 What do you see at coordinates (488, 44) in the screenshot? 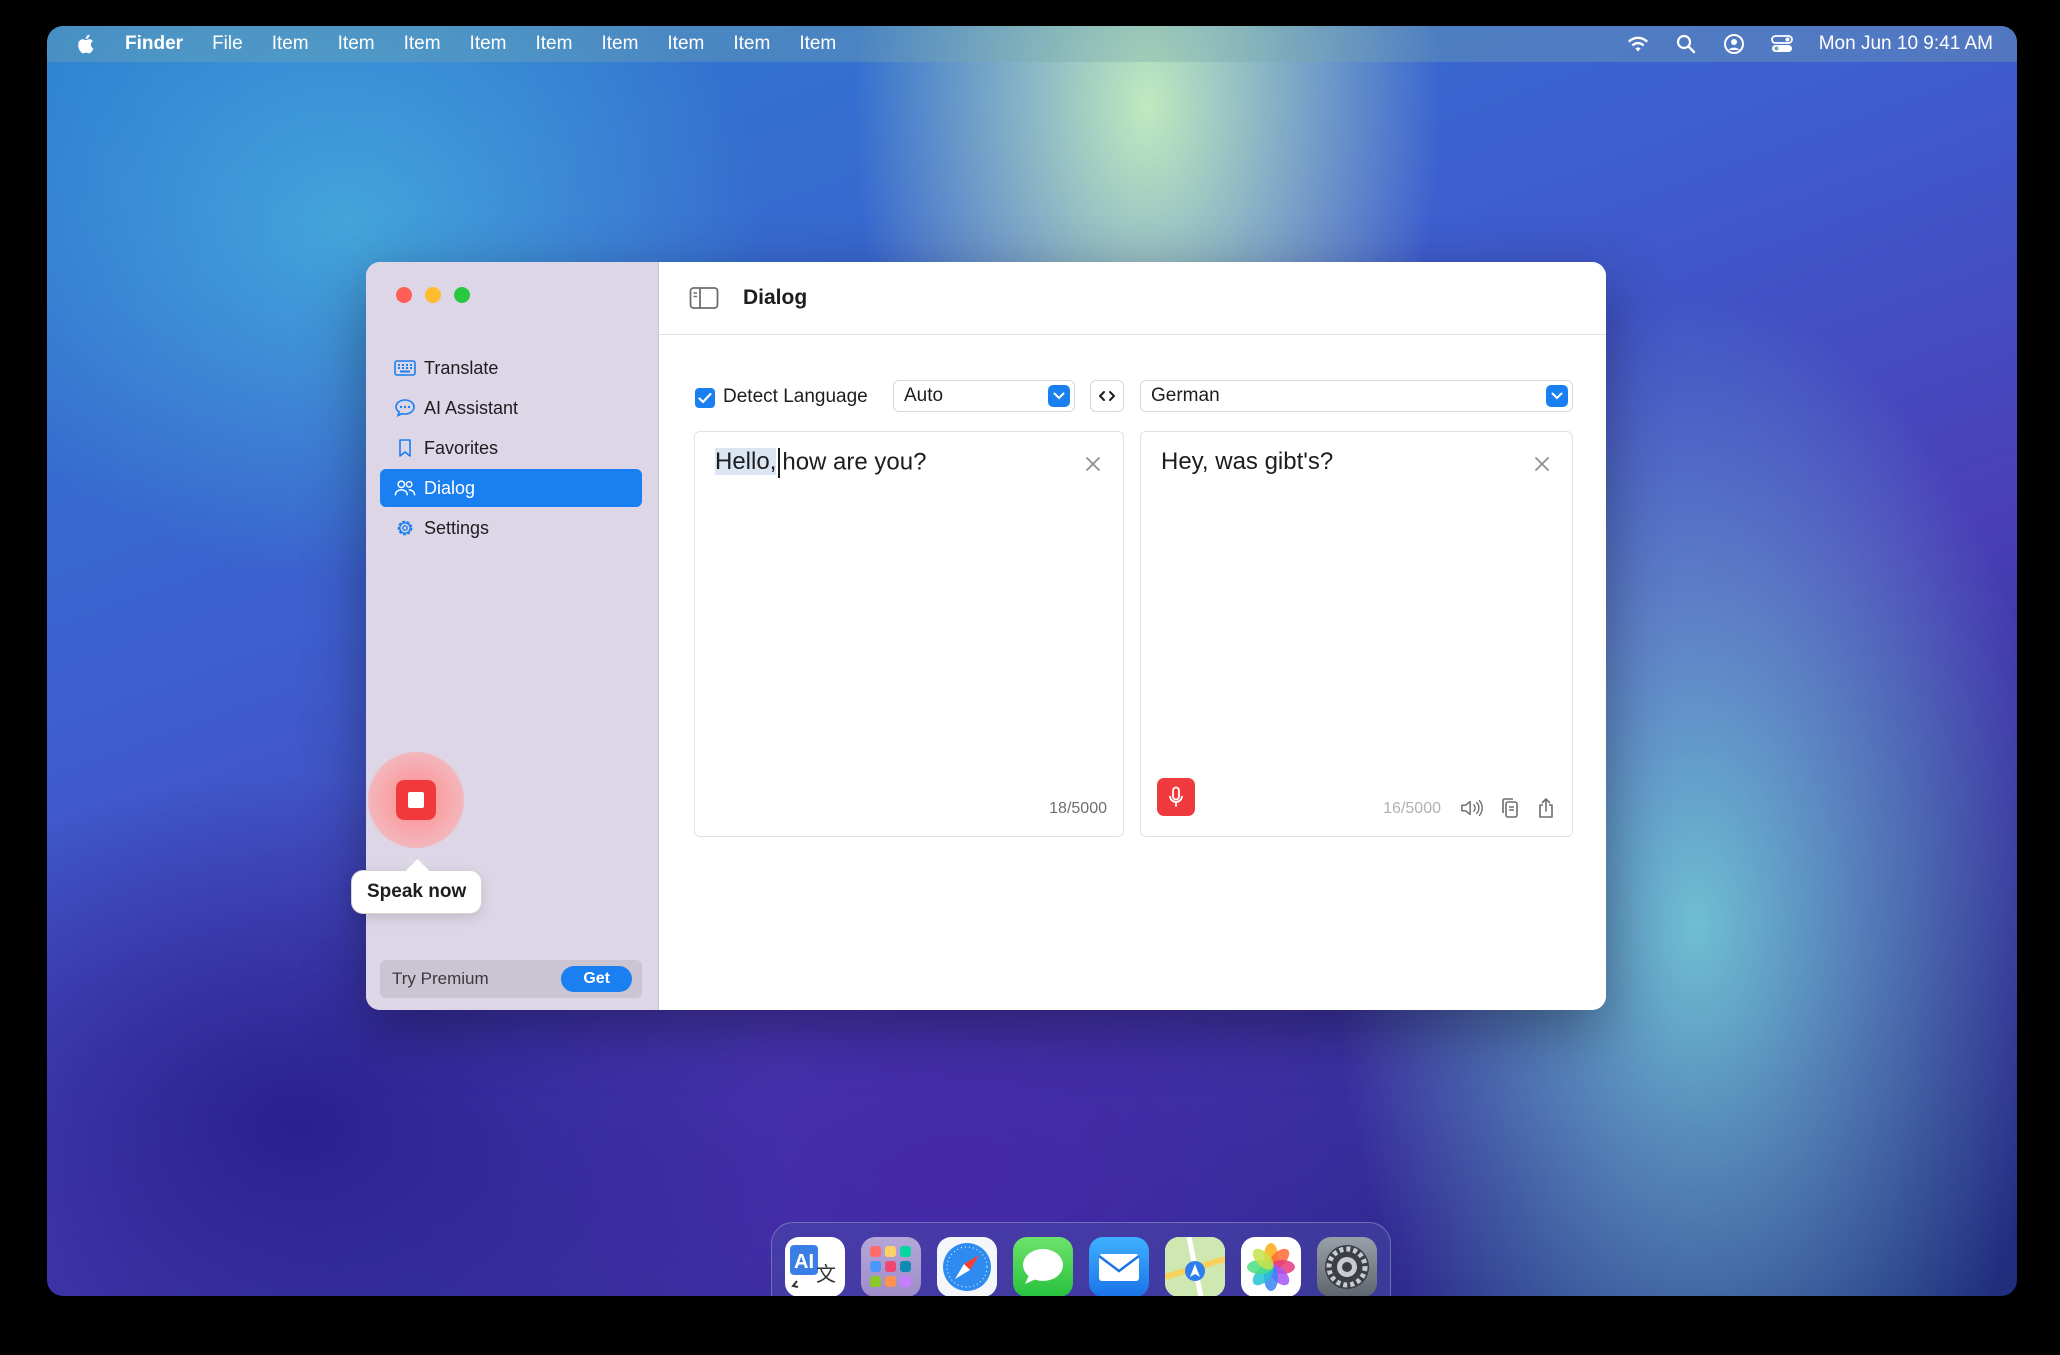
I see `menu-item-4: Item` at bounding box center [488, 44].